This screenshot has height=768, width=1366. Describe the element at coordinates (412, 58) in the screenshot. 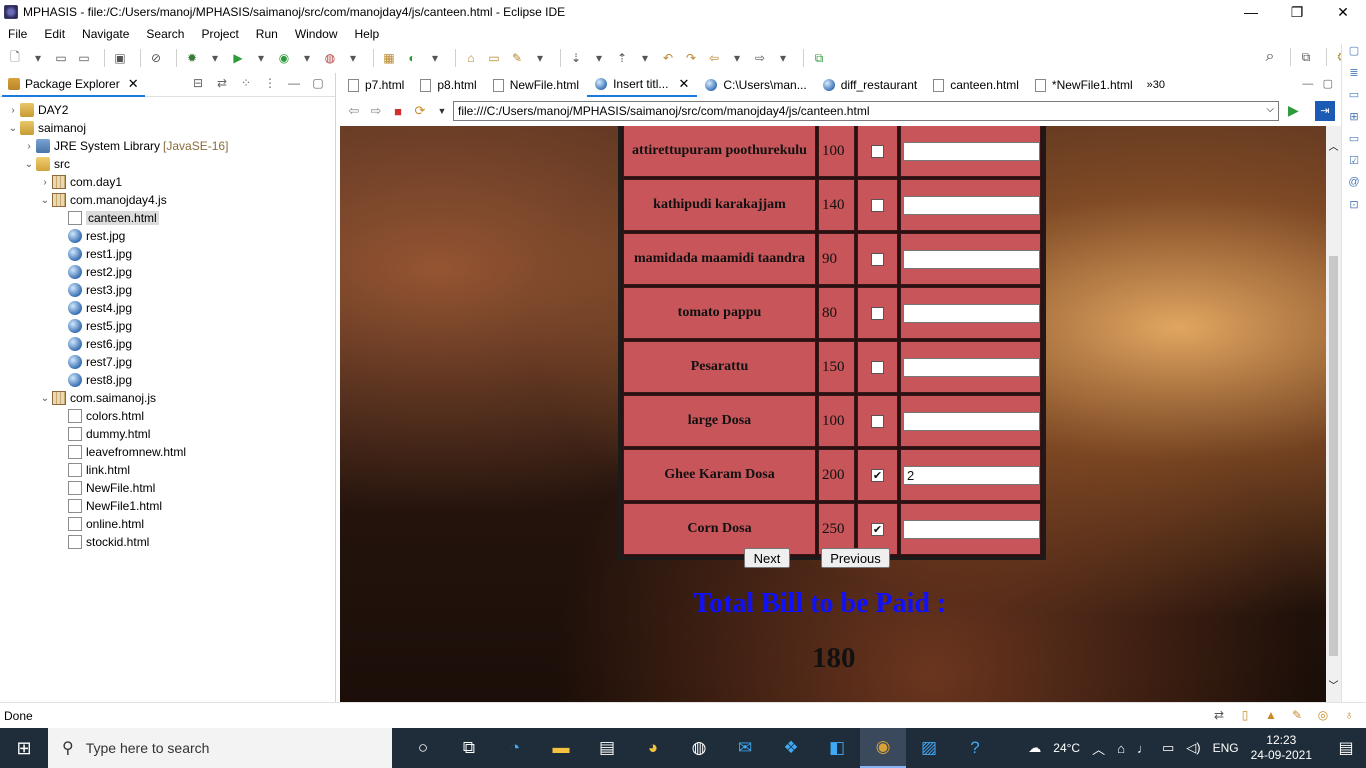

I see `new-class-icon: ◐` at that location.